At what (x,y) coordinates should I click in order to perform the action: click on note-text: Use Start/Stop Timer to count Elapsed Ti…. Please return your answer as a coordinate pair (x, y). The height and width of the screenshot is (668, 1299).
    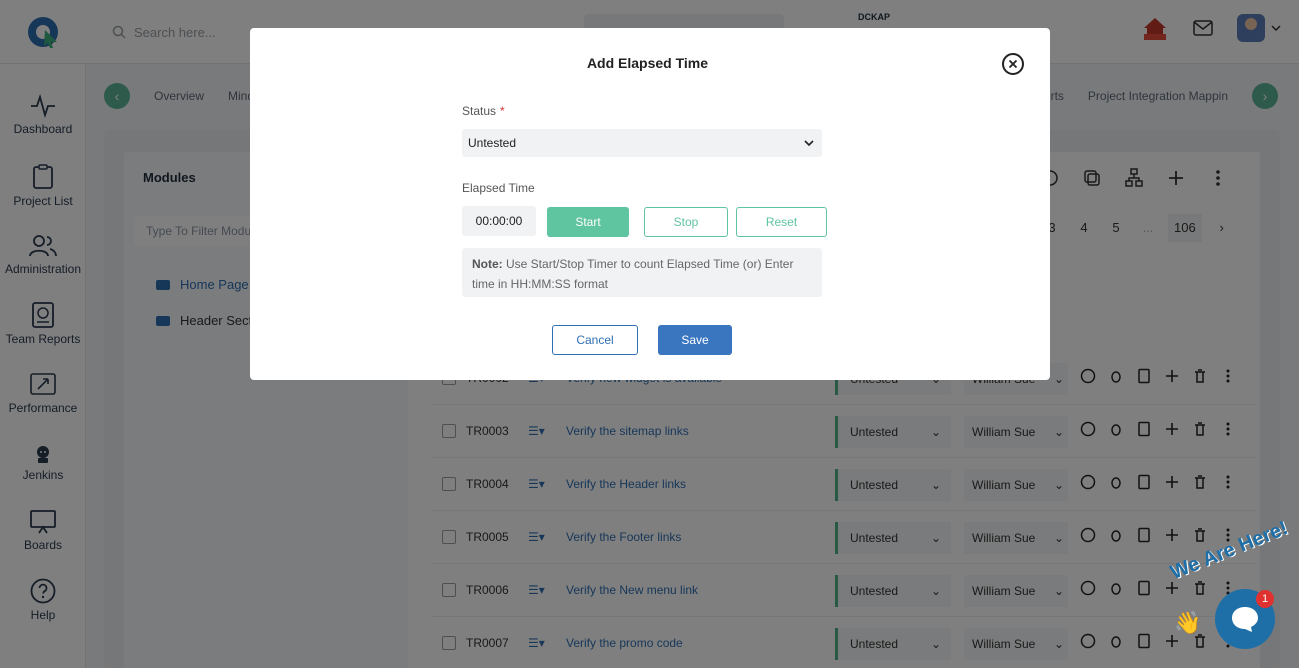
    Looking at the image, I should click on (633, 274).